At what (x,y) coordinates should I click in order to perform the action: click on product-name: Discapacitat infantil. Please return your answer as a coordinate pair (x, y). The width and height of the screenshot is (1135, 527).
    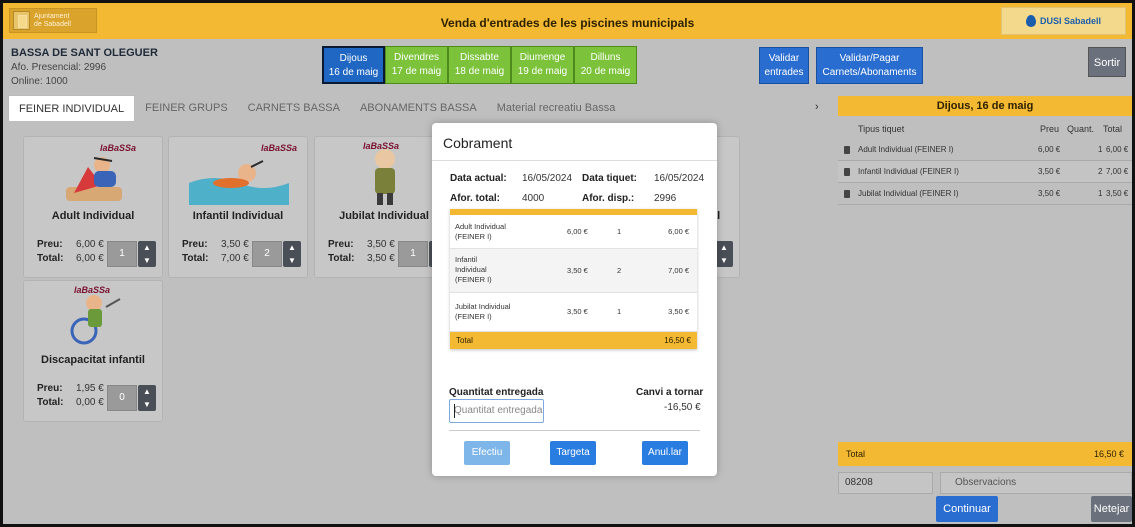
    Looking at the image, I should click on (93, 360).